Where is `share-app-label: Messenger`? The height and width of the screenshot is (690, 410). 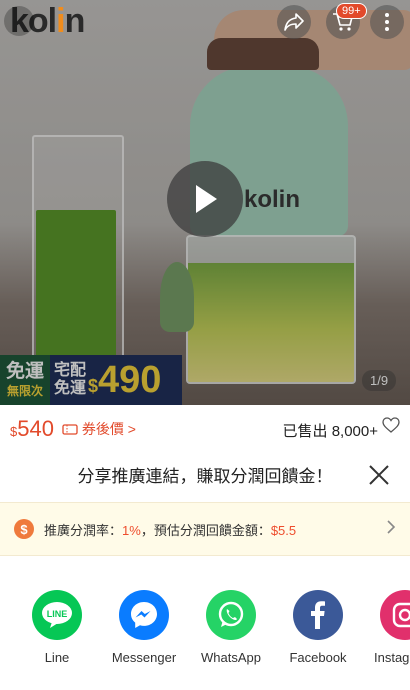
share-app-label: Messenger is located at coordinates (144, 657).